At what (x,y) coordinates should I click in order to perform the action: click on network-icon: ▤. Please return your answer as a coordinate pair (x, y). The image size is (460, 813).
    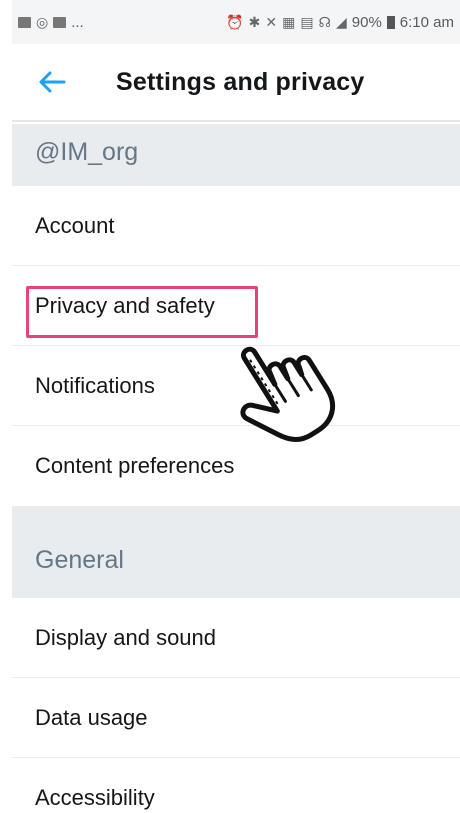
    Looking at the image, I should click on (307, 22).